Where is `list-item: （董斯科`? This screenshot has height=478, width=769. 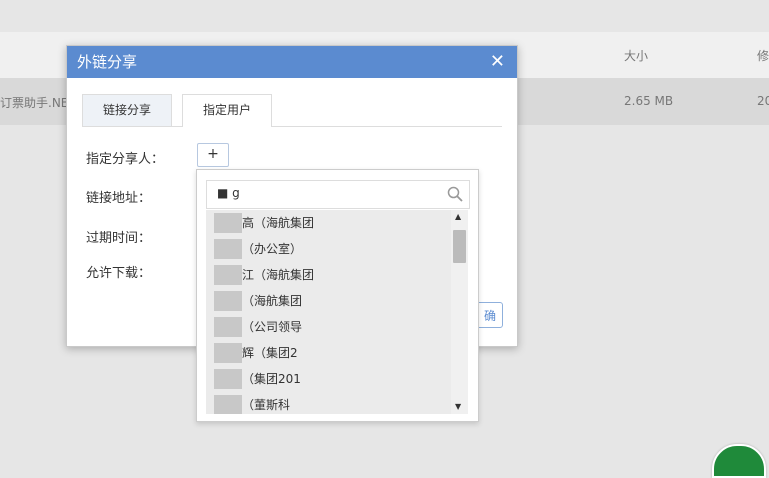
list-item: （董斯科 is located at coordinates (328, 403).